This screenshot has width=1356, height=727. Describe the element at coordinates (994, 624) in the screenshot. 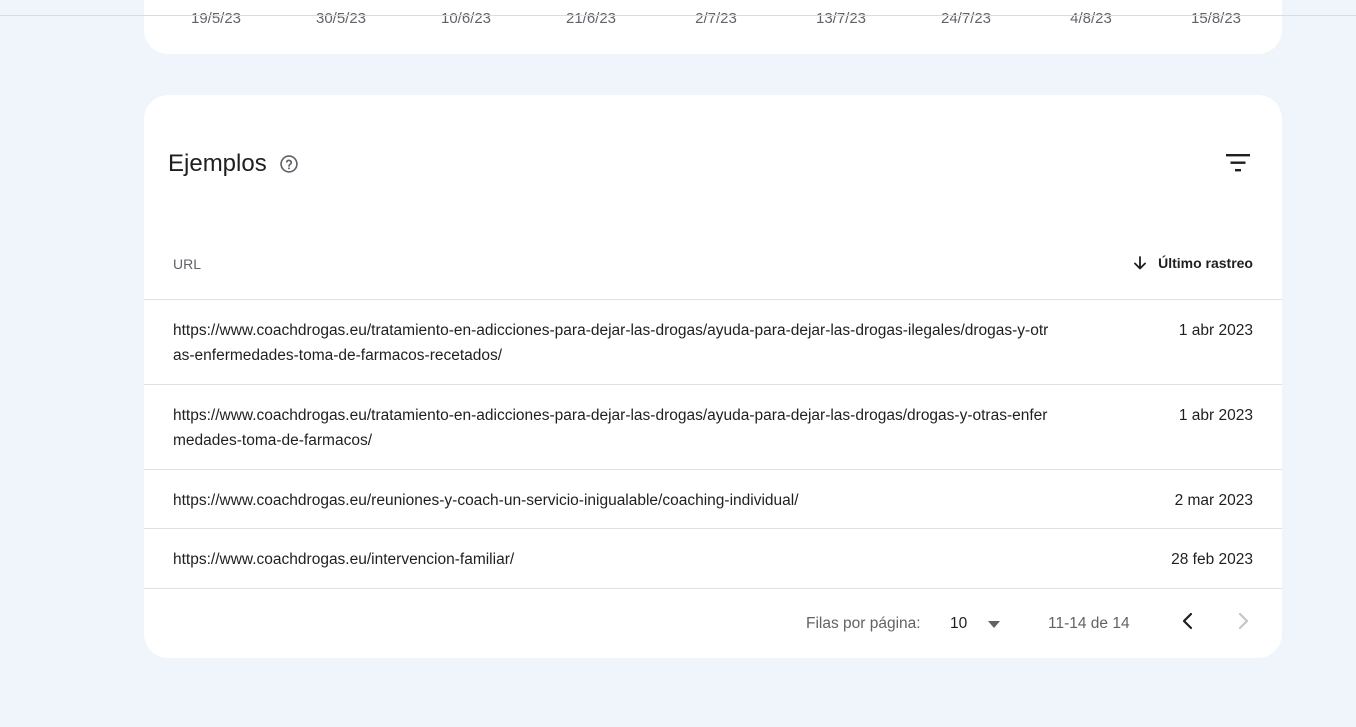

I see `caret-down-icon` at that location.